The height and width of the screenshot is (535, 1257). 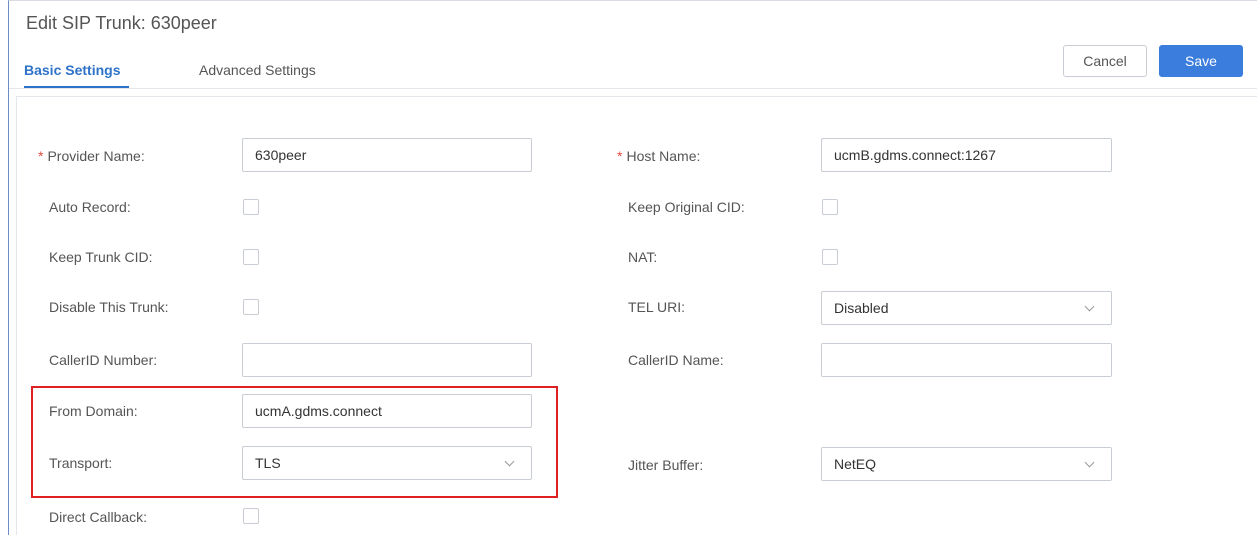 What do you see at coordinates (666, 465) in the screenshot?
I see `jitter-buffer-label: Jitter Buffer:` at bounding box center [666, 465].